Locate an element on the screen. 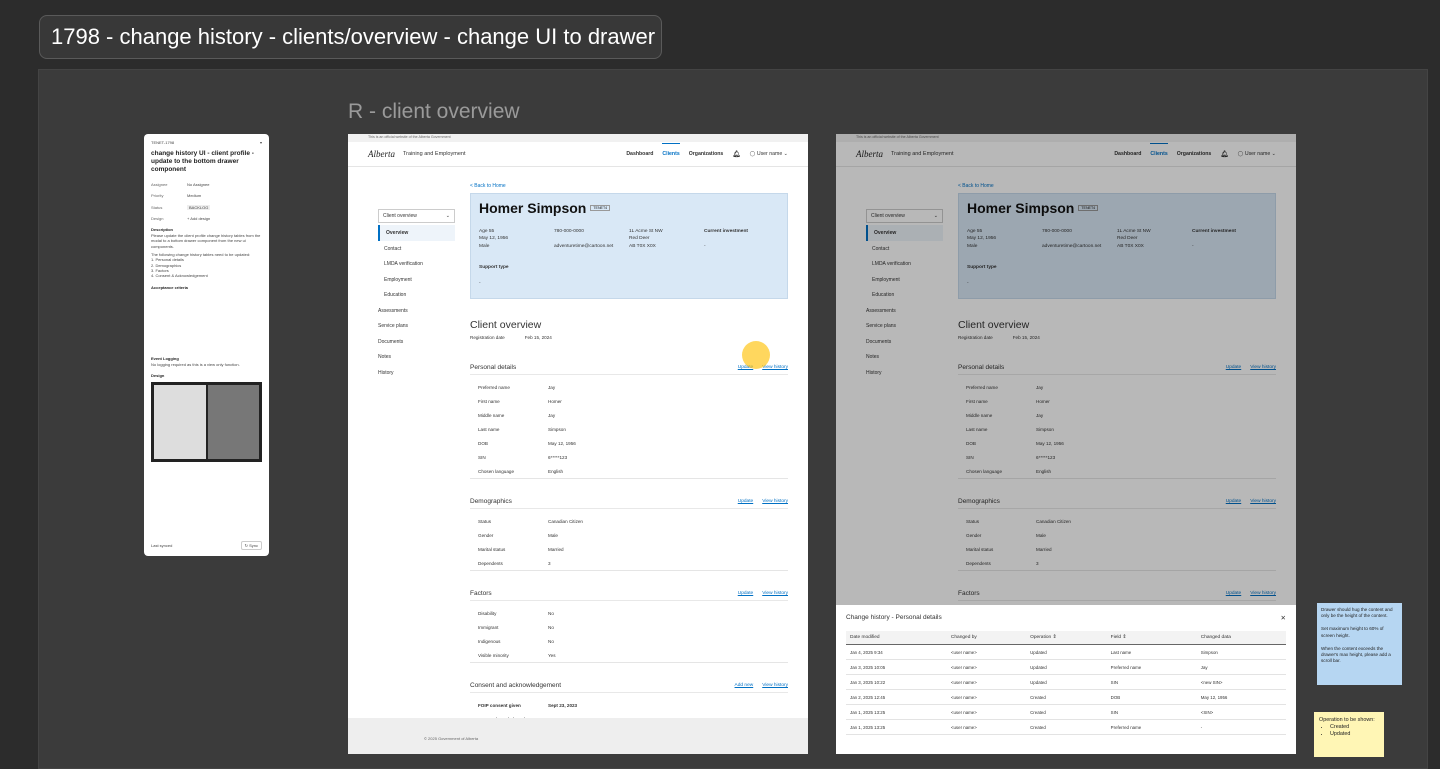  side-item-notes: Notes is located at coordinates (416, 357).